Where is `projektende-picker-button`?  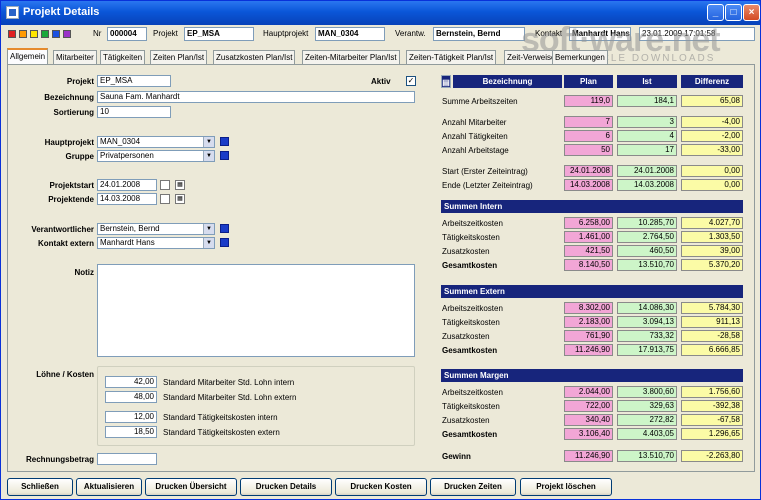 projektende-picker-button is located at coordinates (165, 199).